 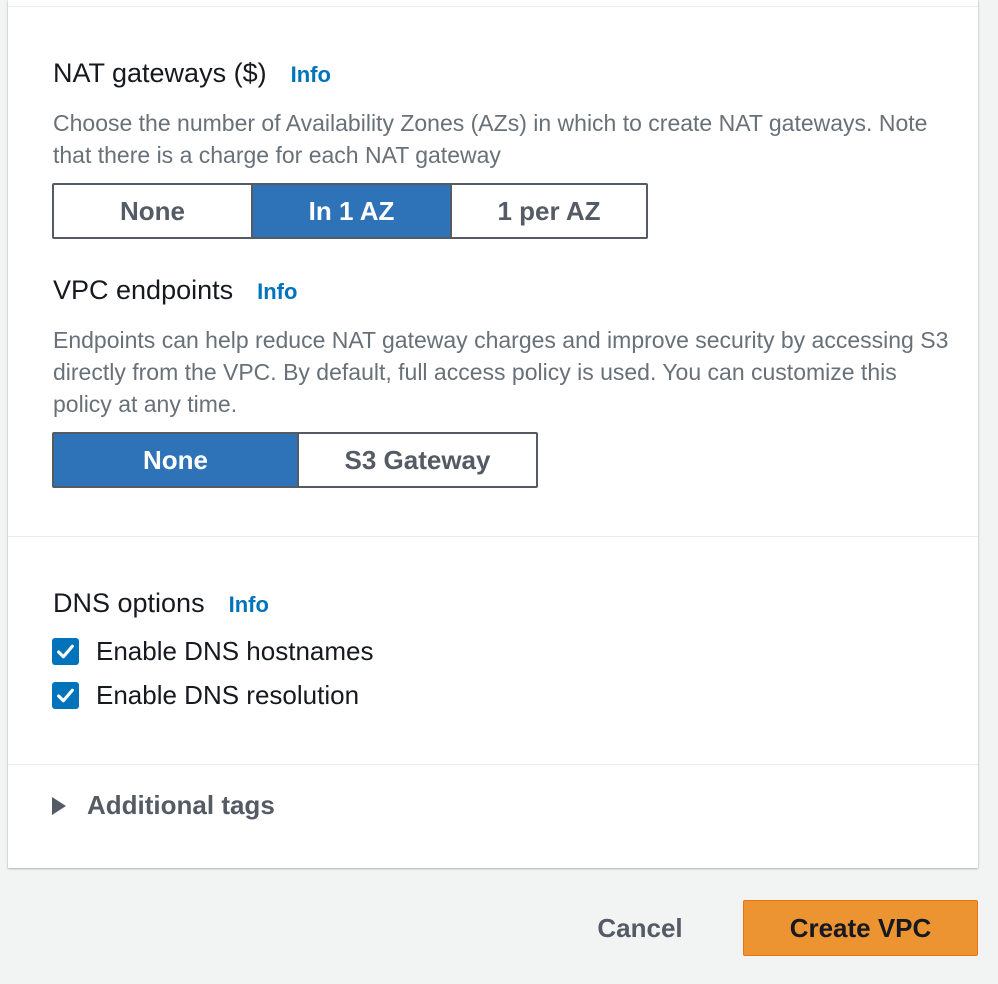 I want to click on nat-gateways-segmented-control: None In 1 AZ 1 per AZ, so click(x=350, y=211).